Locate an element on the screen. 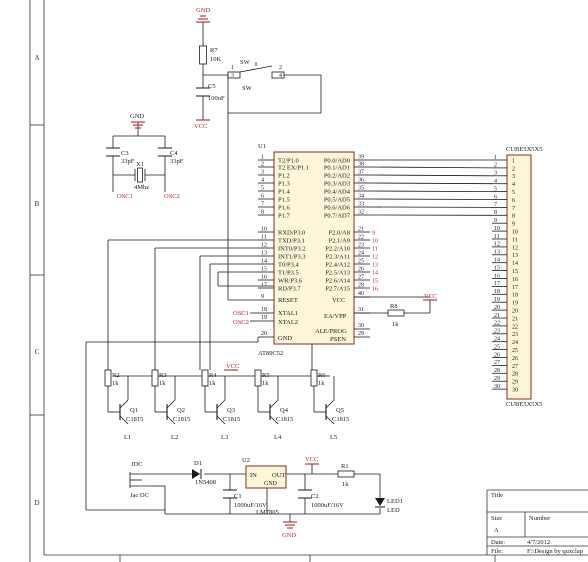 The width and height of the screenshot is (588, 562). cube-pin-label: 22 is located at coordinates (515, 327).